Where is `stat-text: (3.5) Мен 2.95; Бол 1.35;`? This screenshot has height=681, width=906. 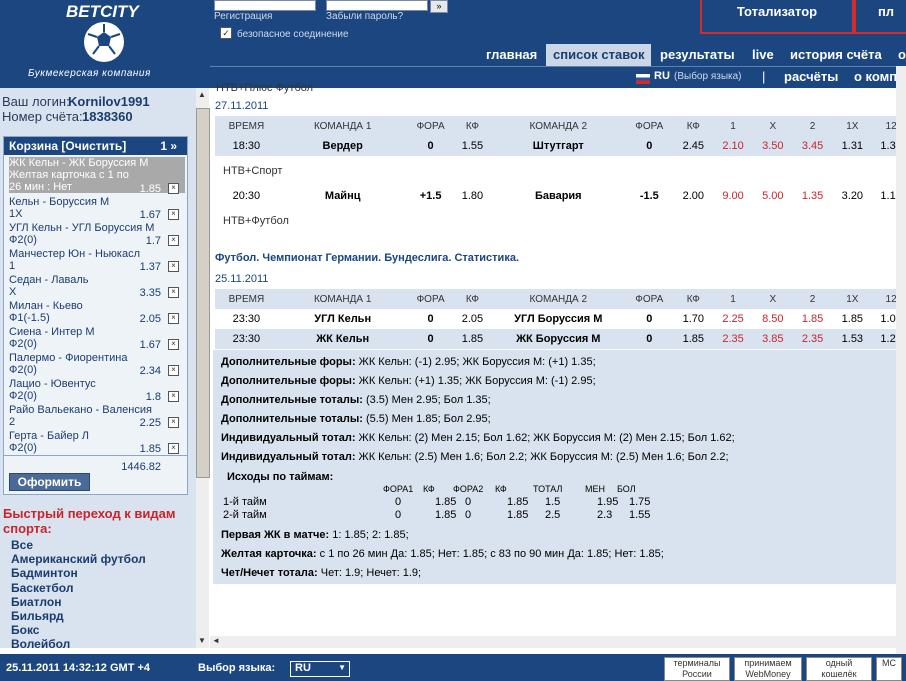 stat-text: (3.5) Мен 2.95; Бол 1.35; is located at coordinates (427, 400).